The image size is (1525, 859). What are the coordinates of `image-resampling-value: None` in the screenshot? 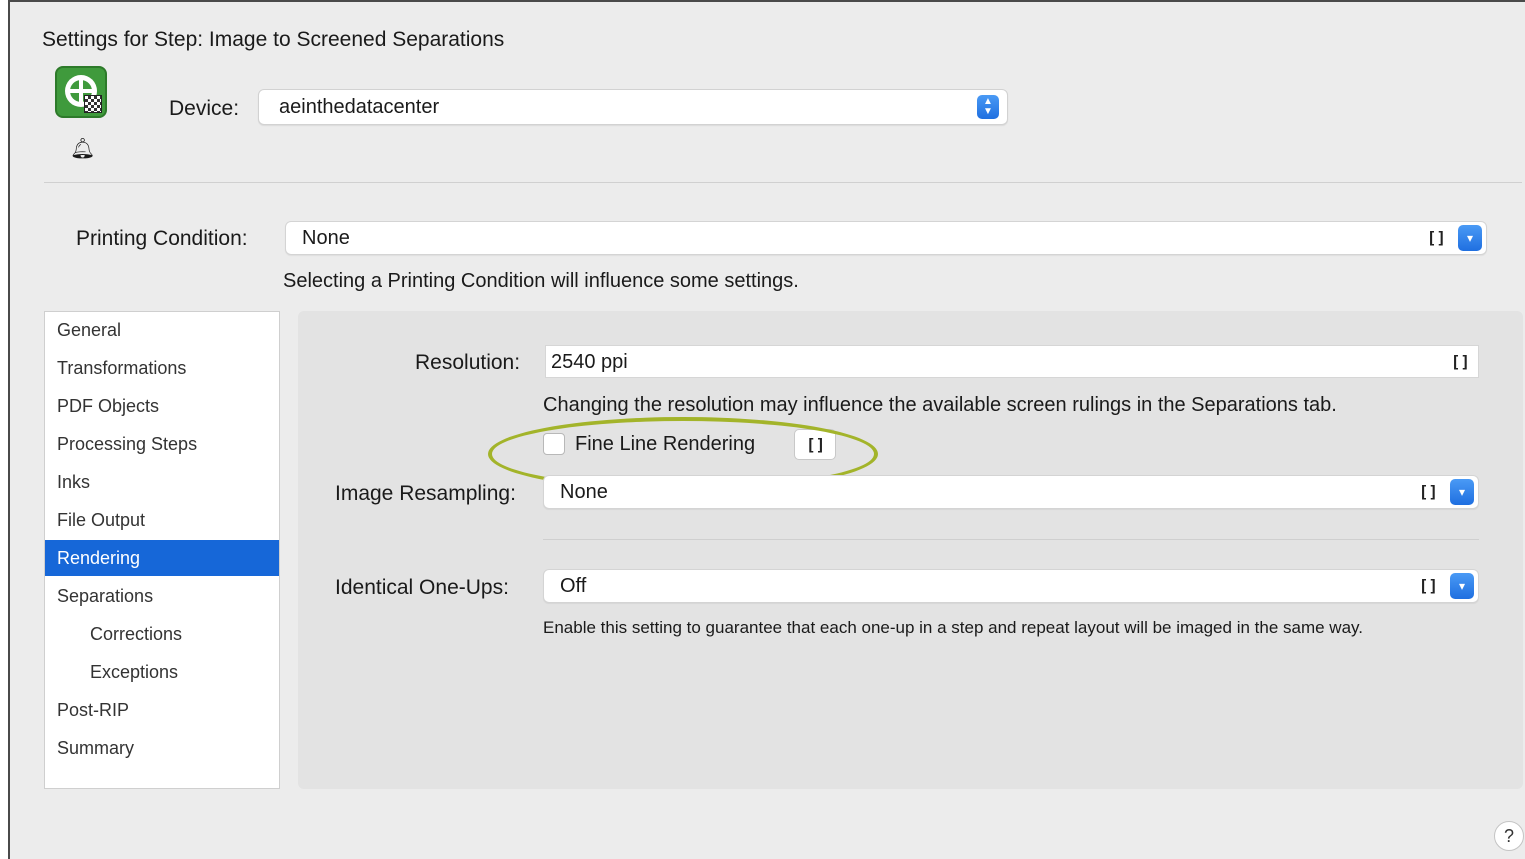 It's located at (584, 492).